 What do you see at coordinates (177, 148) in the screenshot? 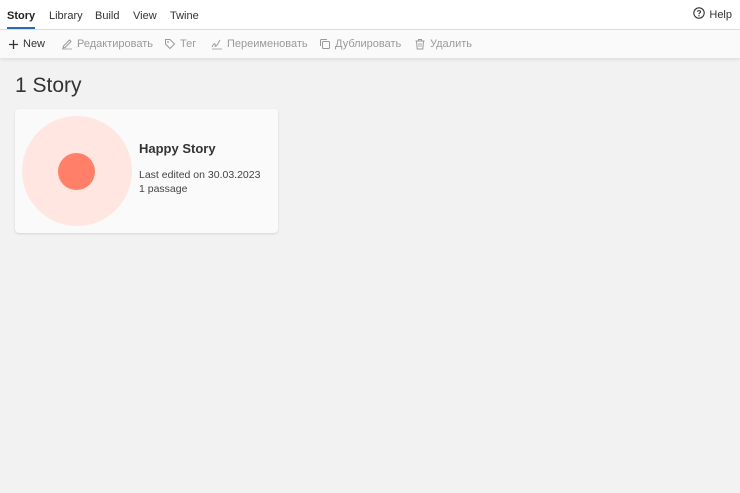
I see `story-name: Happy Story` at bounding box center [177, 148].